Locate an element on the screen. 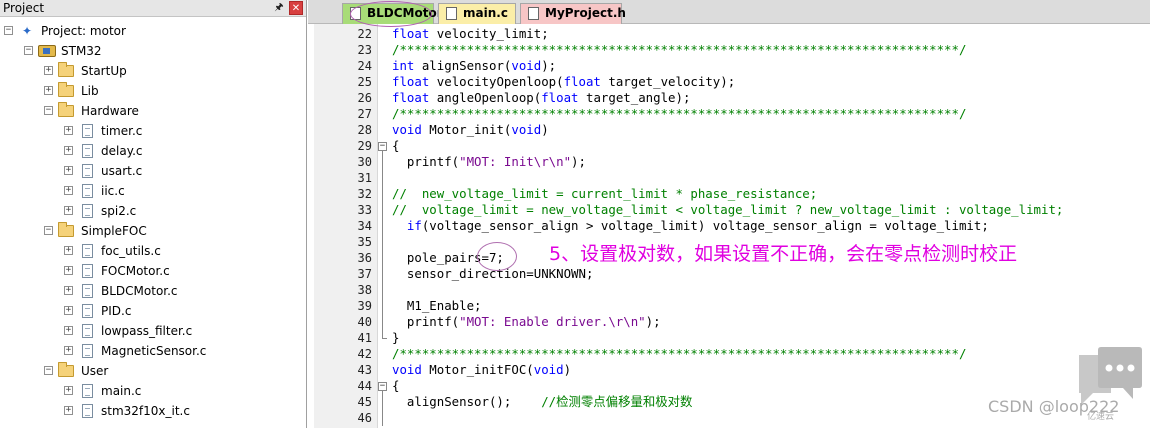 This screenshot has height=428, width=1150. tree-item-magneticsensor-c: + MagneticSensor.c is located at coordinates (150, 351).